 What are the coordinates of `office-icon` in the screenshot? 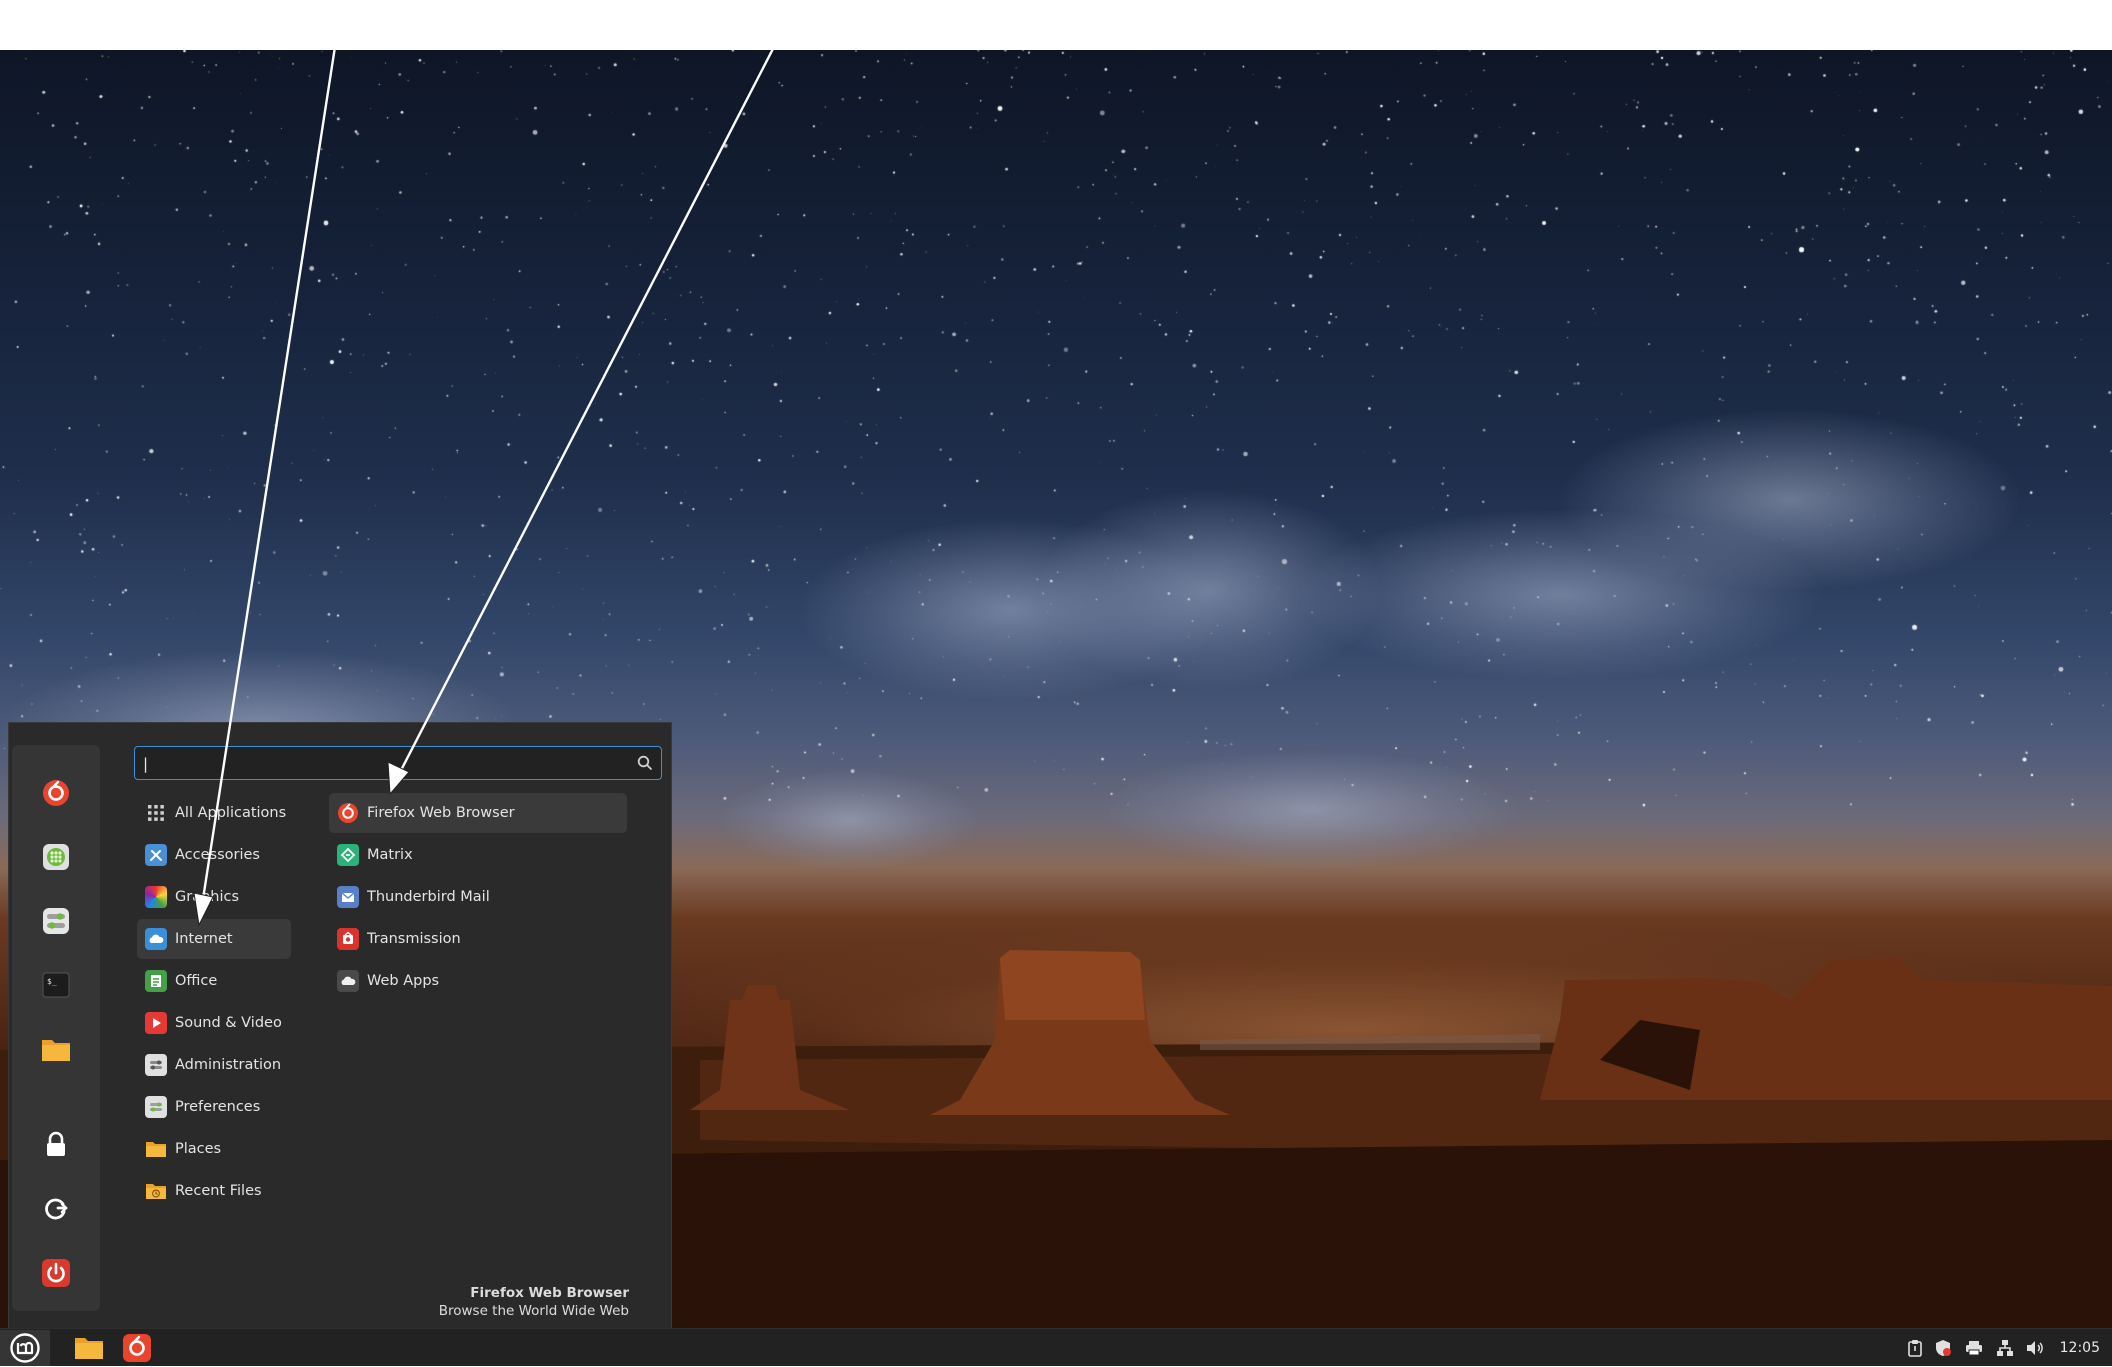 It's located at (156, 981).